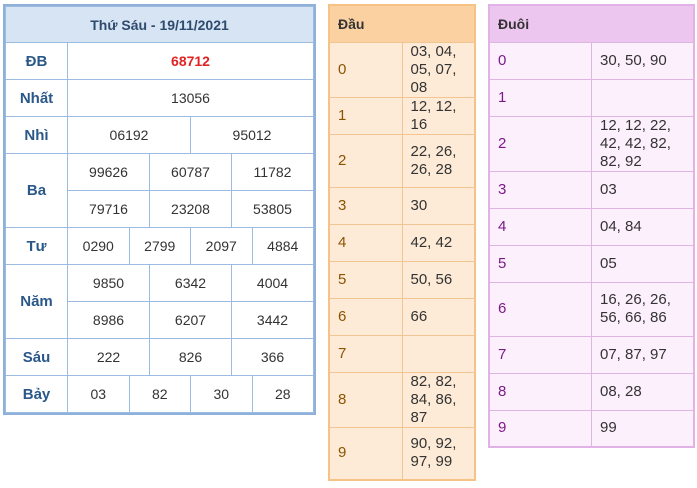 The height and width of the screenshot is (488, 697). Describe the element at coordinates (365, 399) in the screenshot. I see `head-digit: 8` at that location.